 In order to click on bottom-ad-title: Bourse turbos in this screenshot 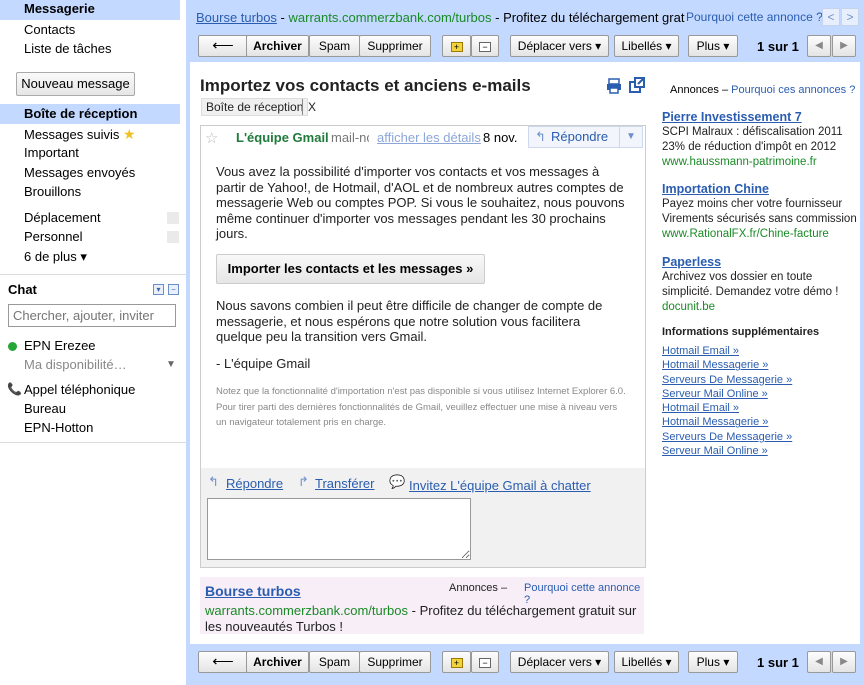, I will do `click(253, 591)`.